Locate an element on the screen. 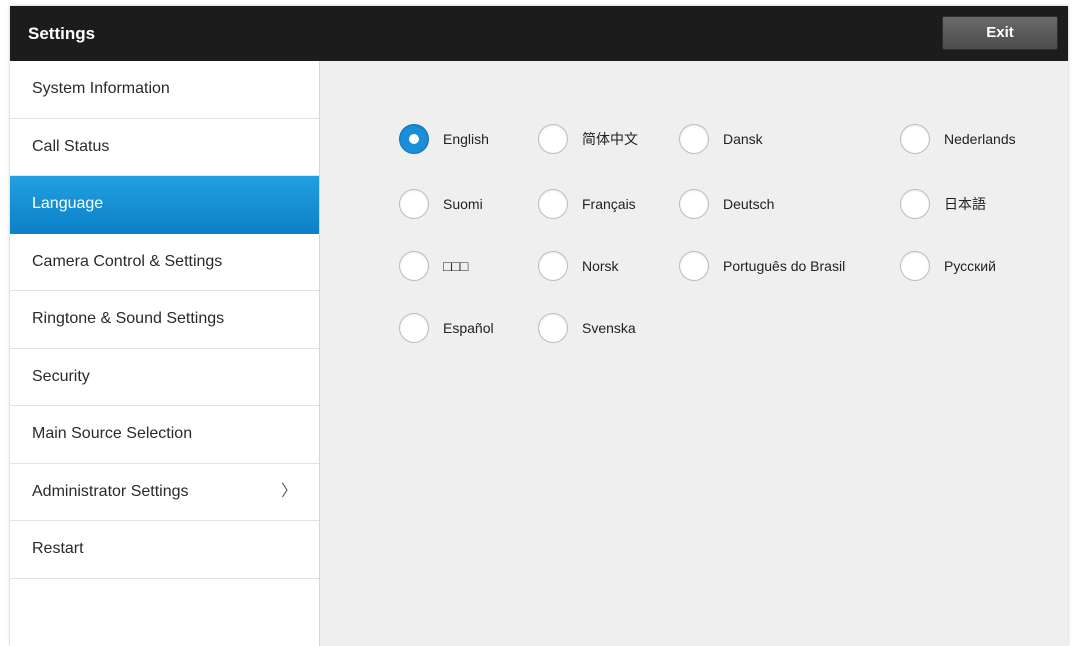  radio-dot-icon is located at coordinates (414, 139).